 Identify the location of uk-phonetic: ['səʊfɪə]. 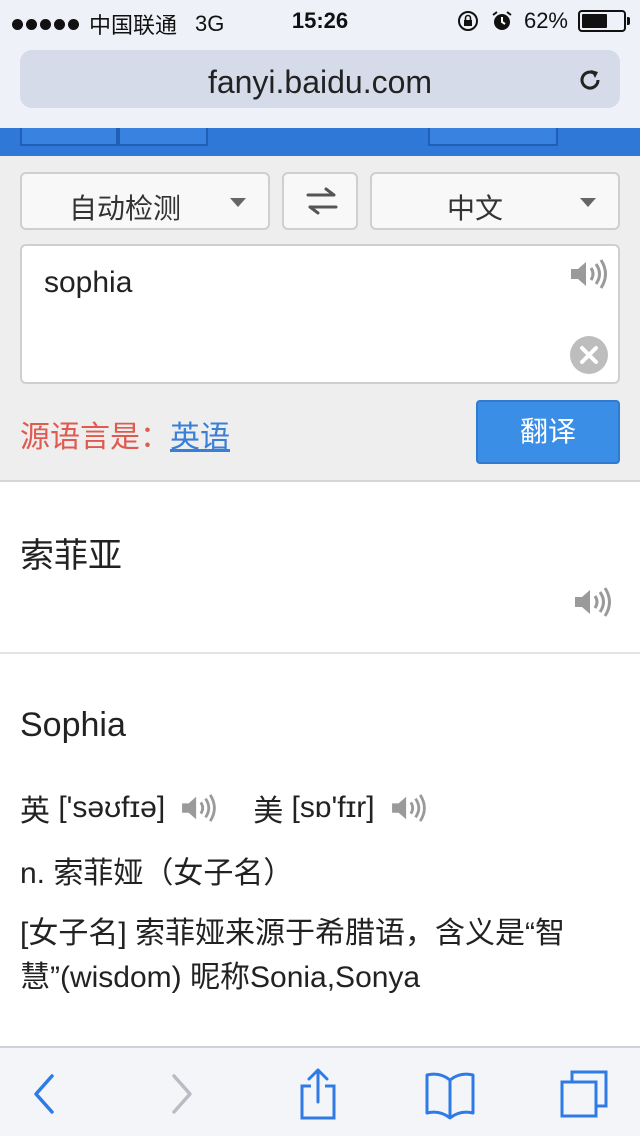
(112, 807).